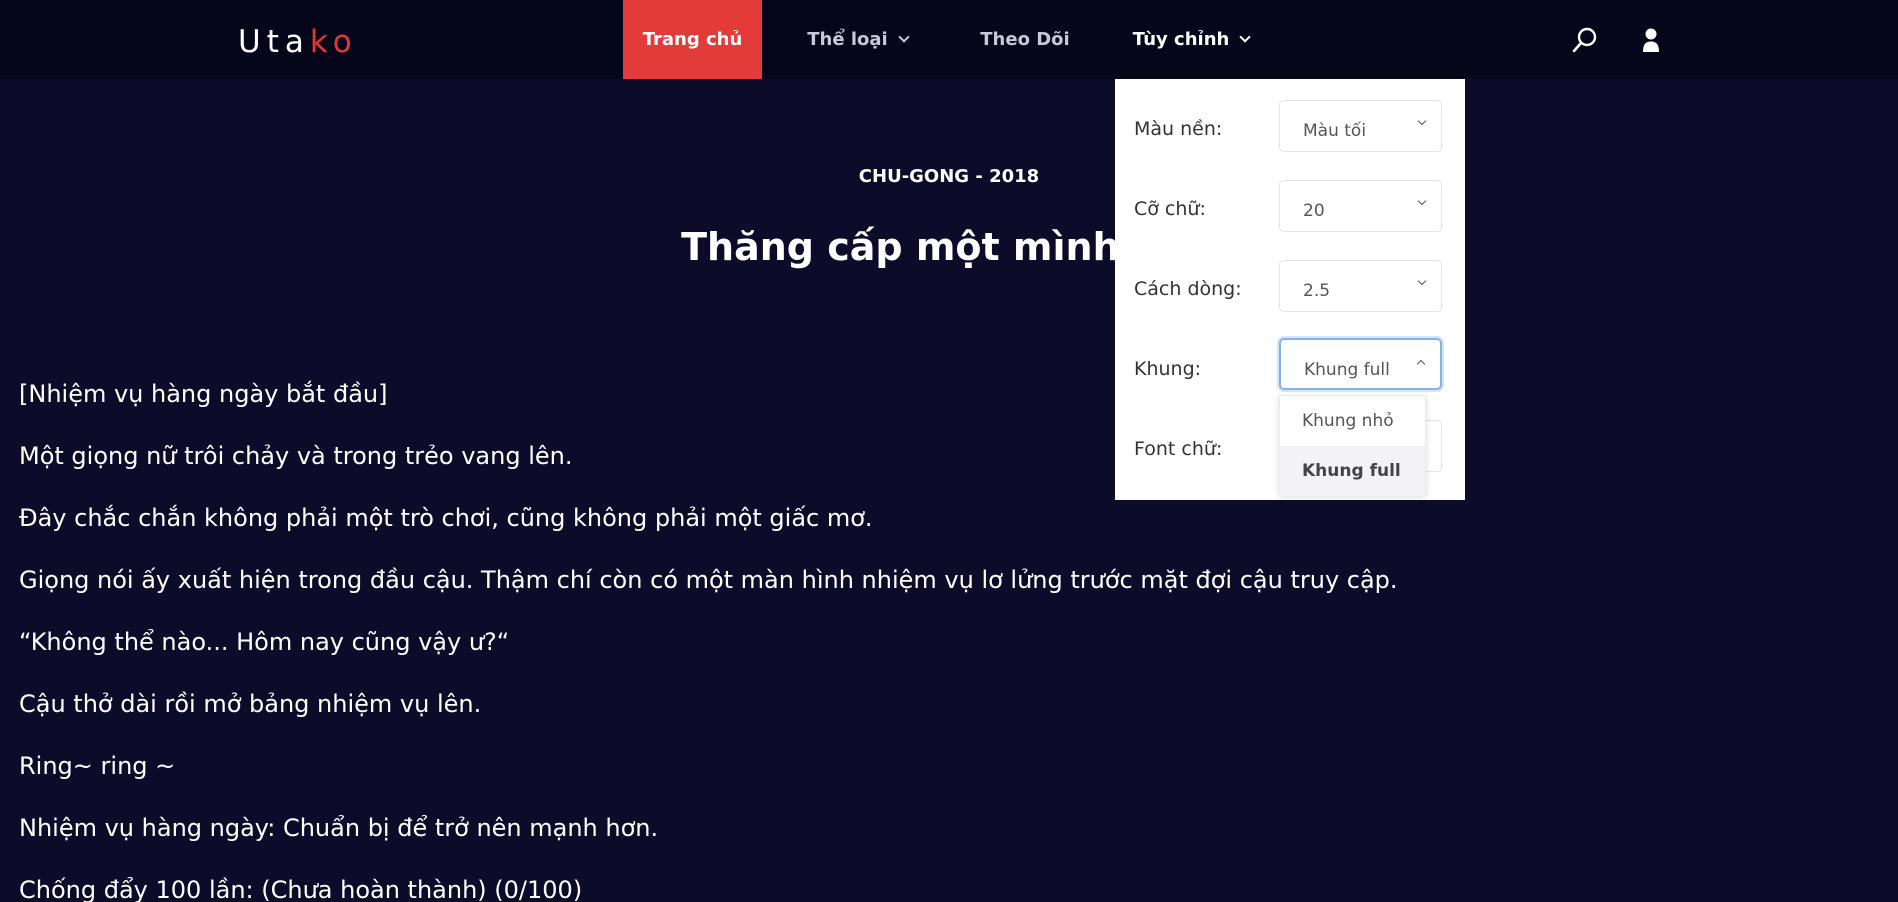 Image resolution: width=1898 pixels, height=902 pixels. I want to click on nav-following-label: Theo Dõi, so click(1025, 39).